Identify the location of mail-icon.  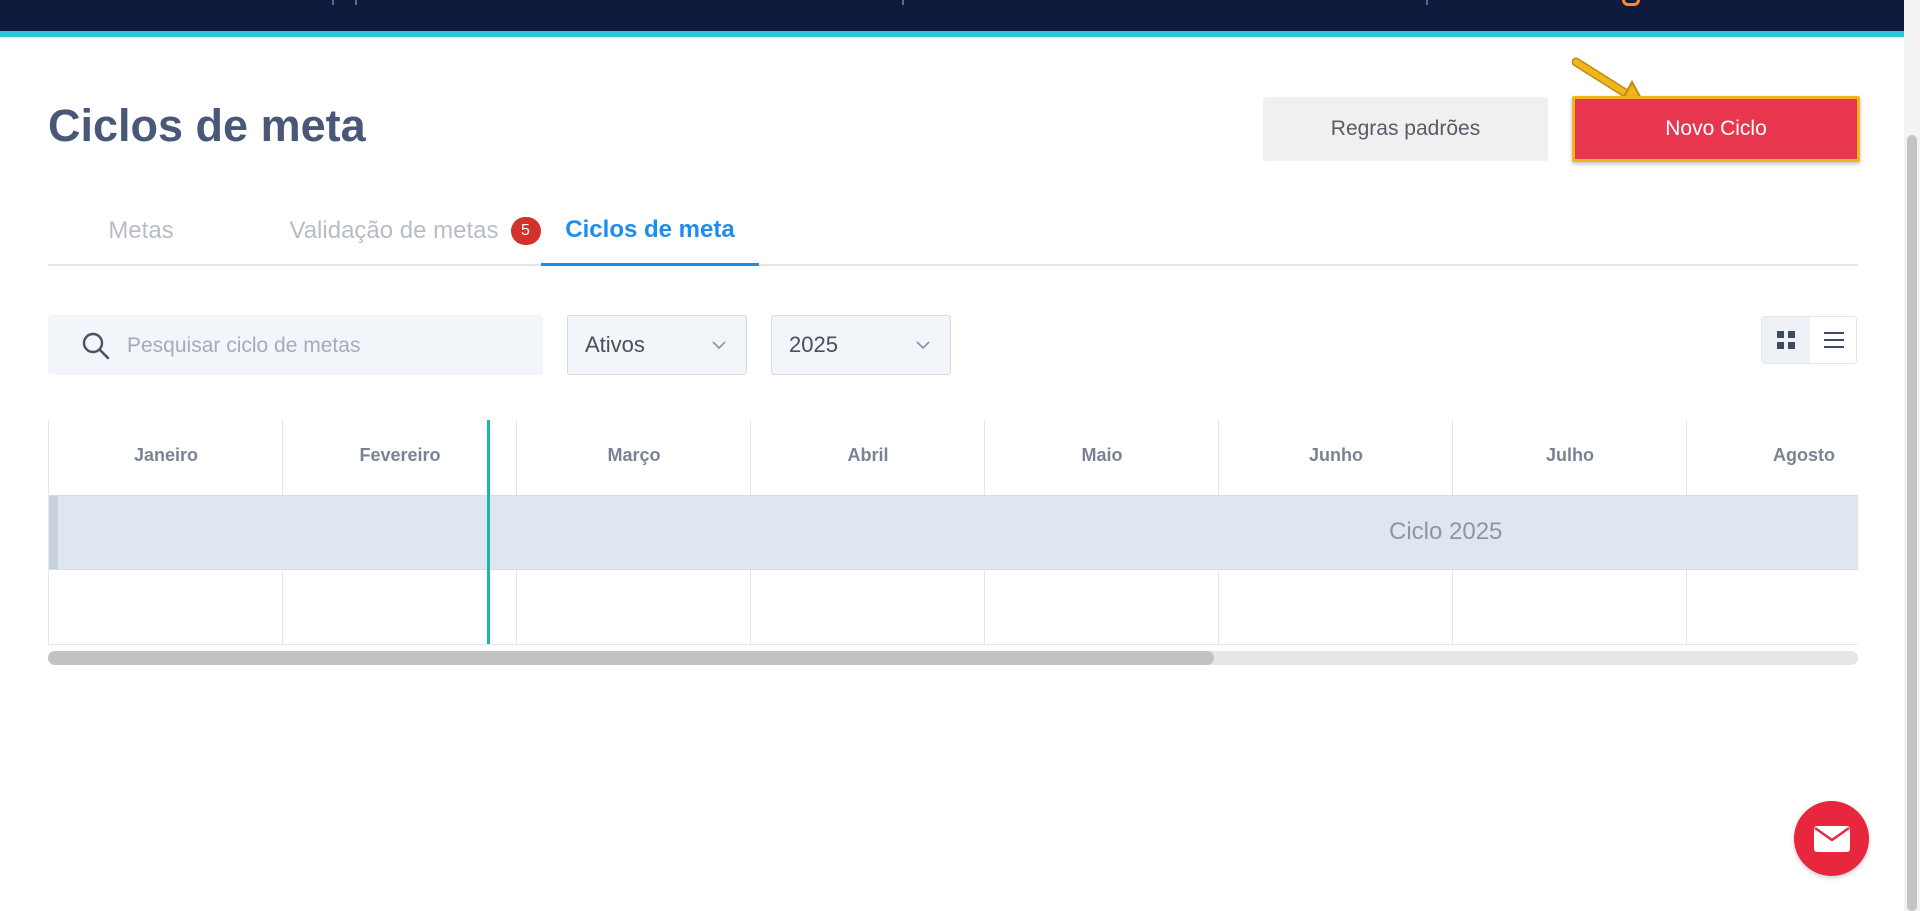
(1831, 838).